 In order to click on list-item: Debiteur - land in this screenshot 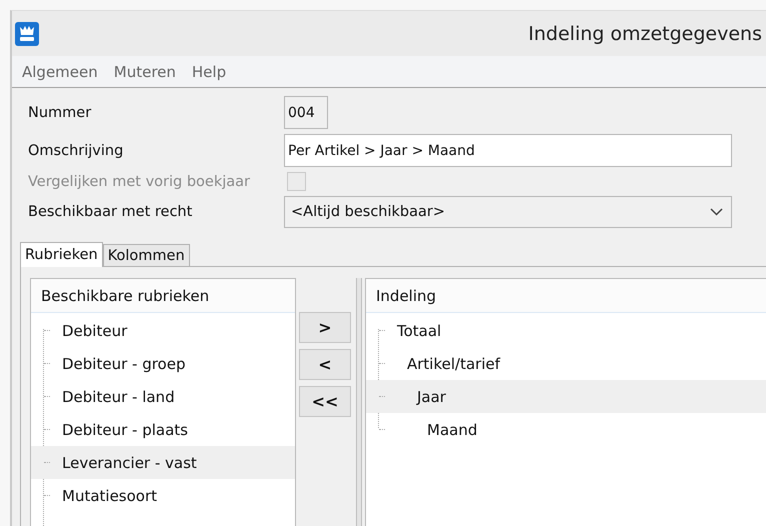, I will do `click(163, 396)`.